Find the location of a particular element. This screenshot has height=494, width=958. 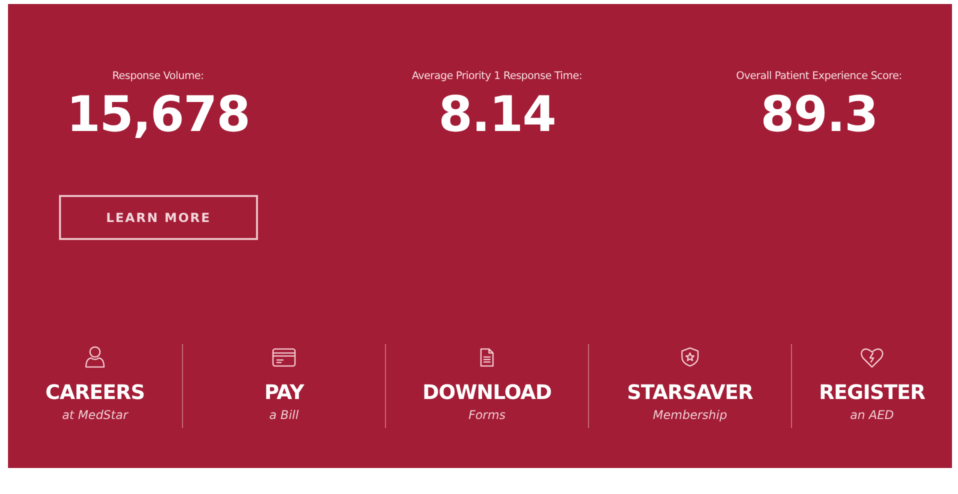

shield-star-icon is located at coordinates (690, 357).